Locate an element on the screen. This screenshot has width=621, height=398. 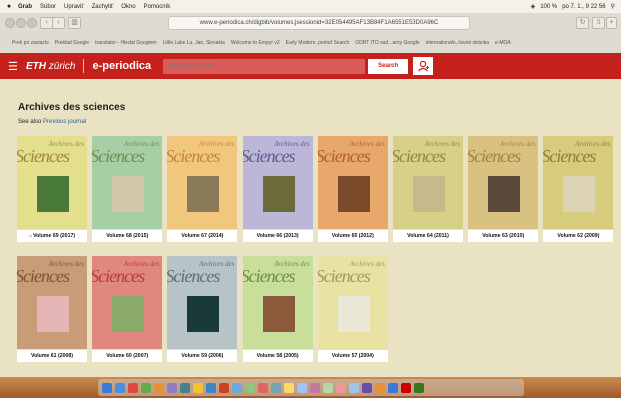
bookmark-item: Little Lake Lu, Jan, Slovakia is located at coordinates (194, 43).